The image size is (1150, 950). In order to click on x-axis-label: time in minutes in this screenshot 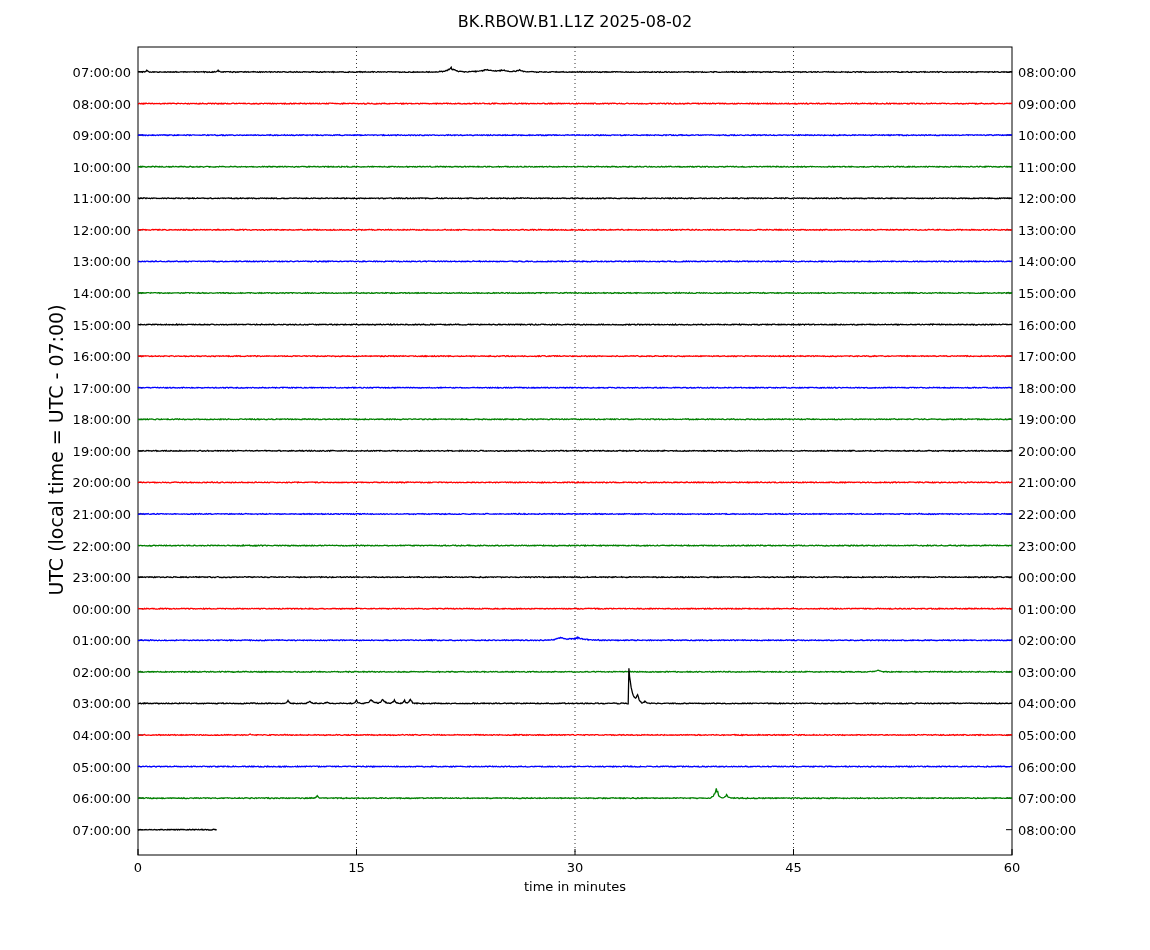, I will do `click(575, 886)`.